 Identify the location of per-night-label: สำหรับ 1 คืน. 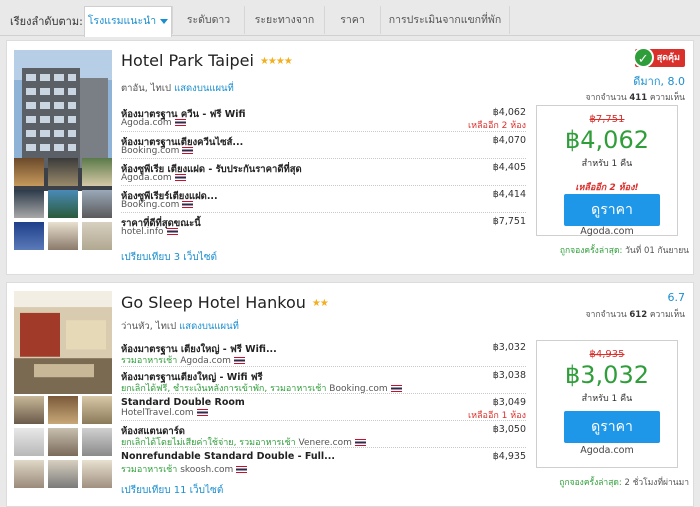
(607, 399).